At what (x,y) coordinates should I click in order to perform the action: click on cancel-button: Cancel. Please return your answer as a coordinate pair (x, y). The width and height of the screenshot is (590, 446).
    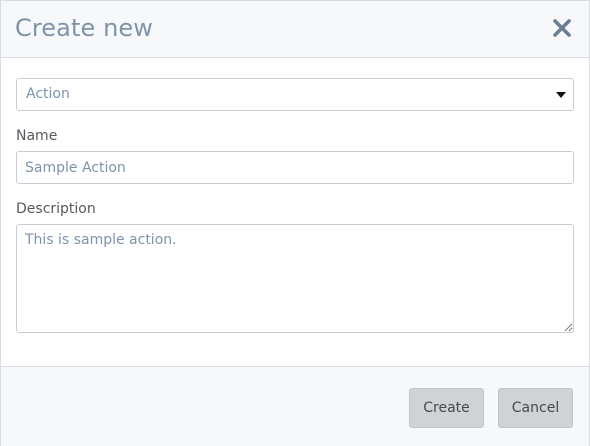
    Looking at the image, I should click on (535, 408).